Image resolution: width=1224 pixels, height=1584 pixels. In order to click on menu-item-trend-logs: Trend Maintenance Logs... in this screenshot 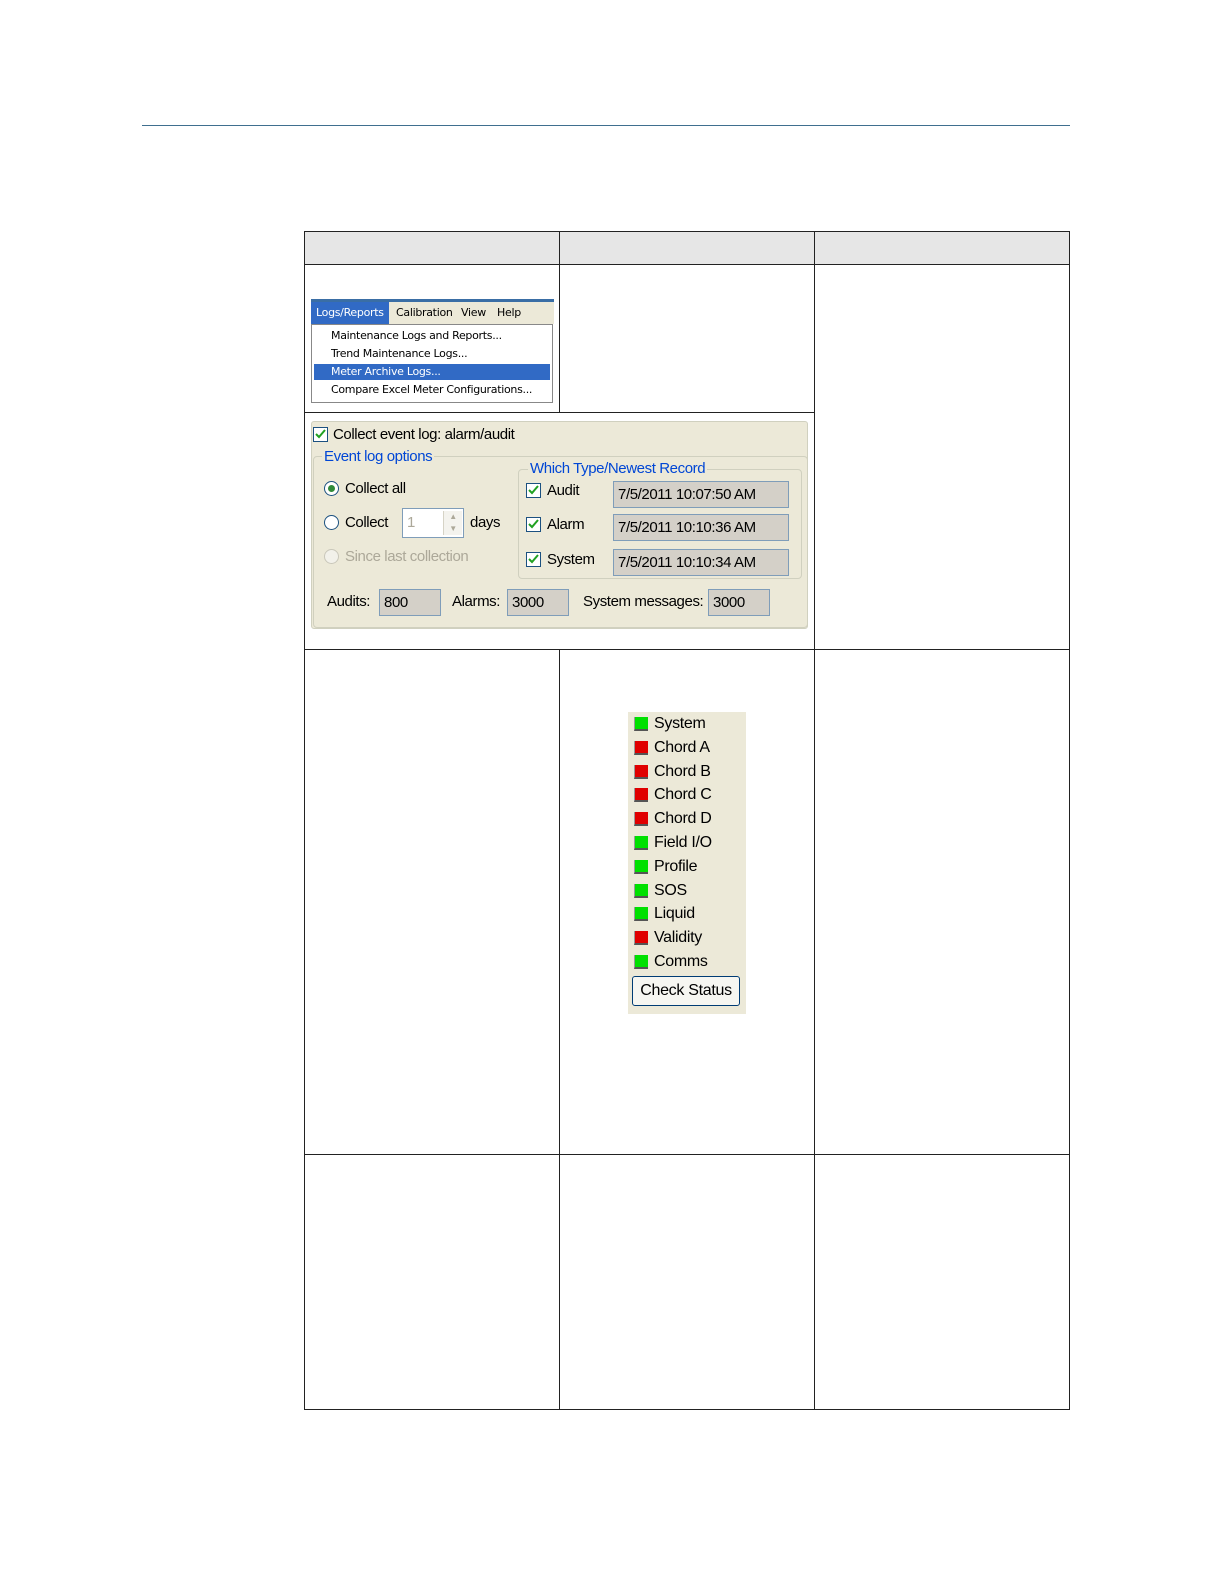, I will do `click(432, 354)`.